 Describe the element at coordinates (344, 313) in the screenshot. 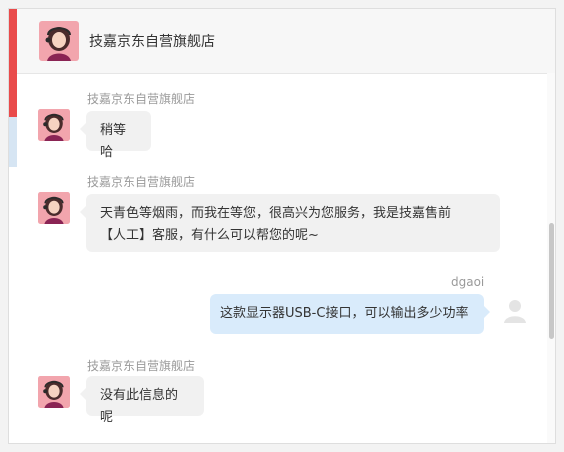

I see `message-text: 这款显示器USB-C接口，可以输出多少功率` at that location.